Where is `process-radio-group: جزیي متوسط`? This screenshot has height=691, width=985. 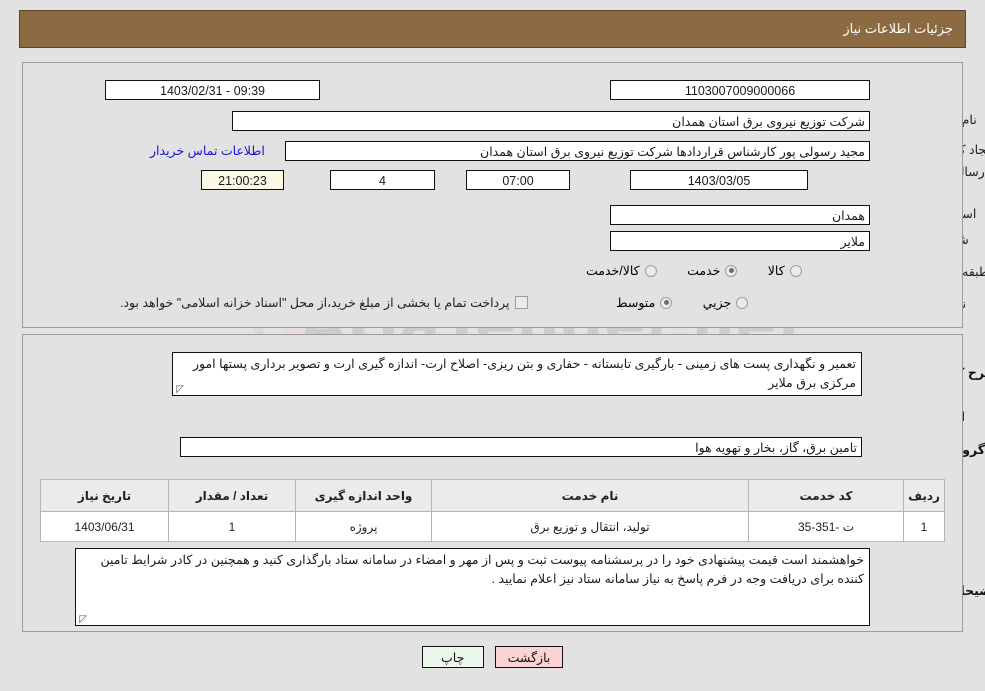 process-radio-group: جزیي متوسط is located at coordinates (669, 304).